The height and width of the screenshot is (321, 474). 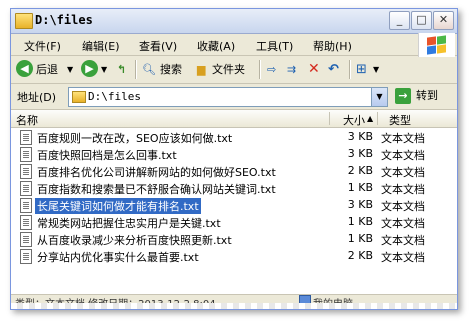 I want to click on column-size: 大小, so click(x=354, y=120).